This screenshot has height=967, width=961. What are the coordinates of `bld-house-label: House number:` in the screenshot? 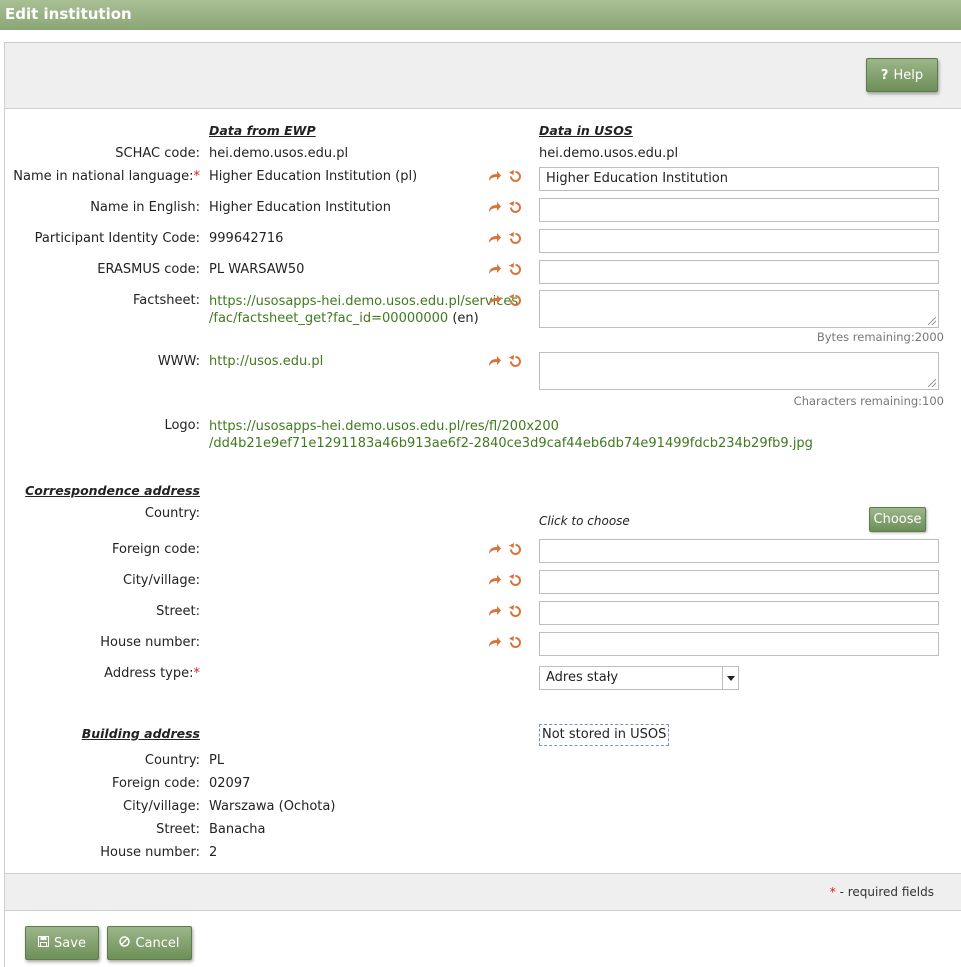 It's located at (150, 852).